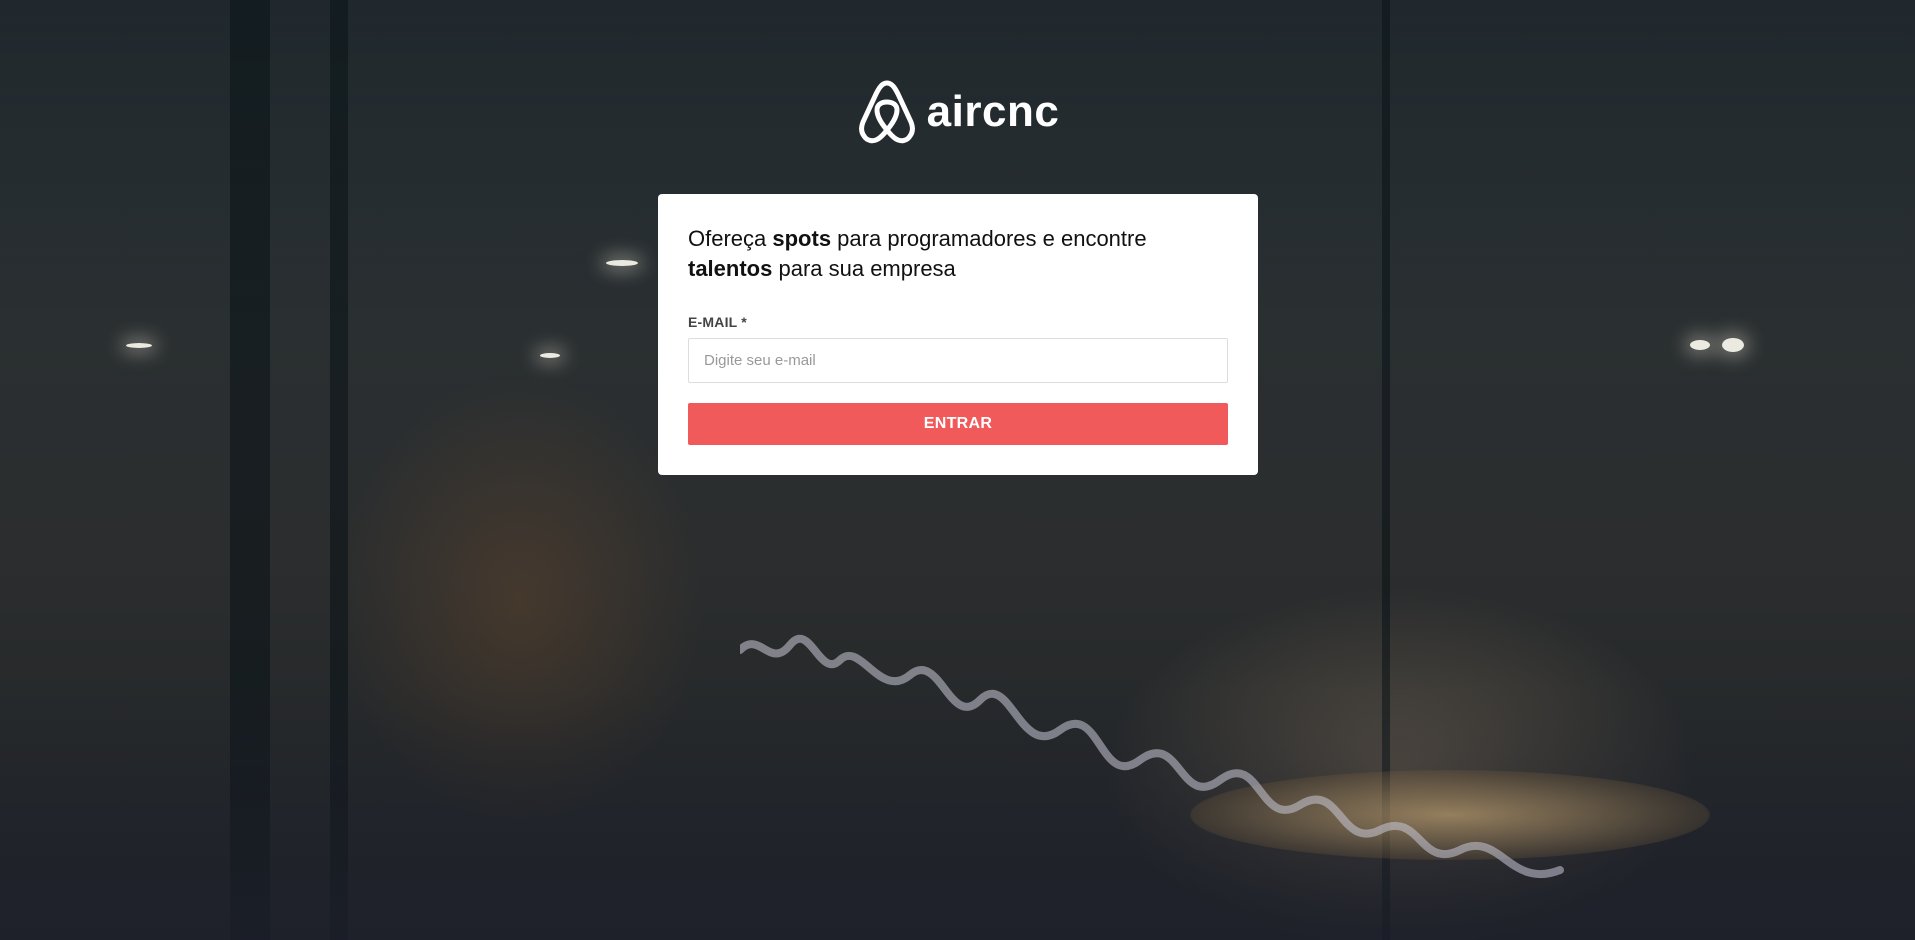  I want to click on headline-text: para sua empresa, so click(864, 268).